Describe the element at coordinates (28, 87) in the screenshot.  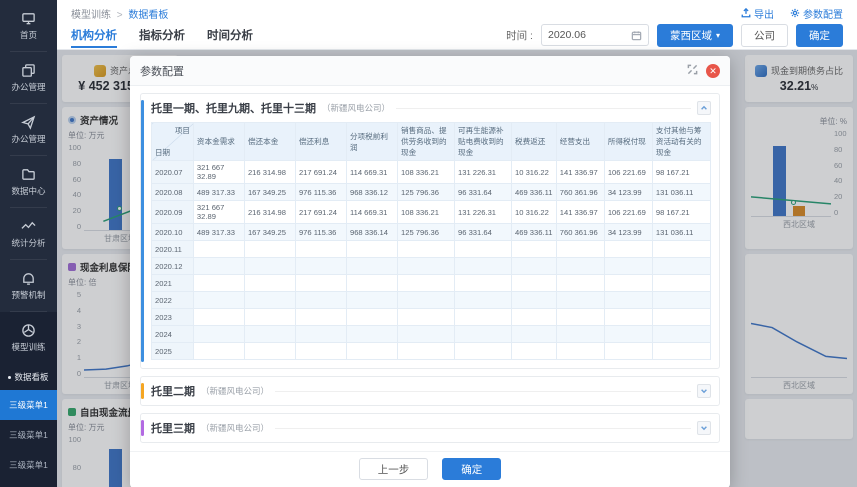
I see `sidebar-item-label: 办公管理` at that location.